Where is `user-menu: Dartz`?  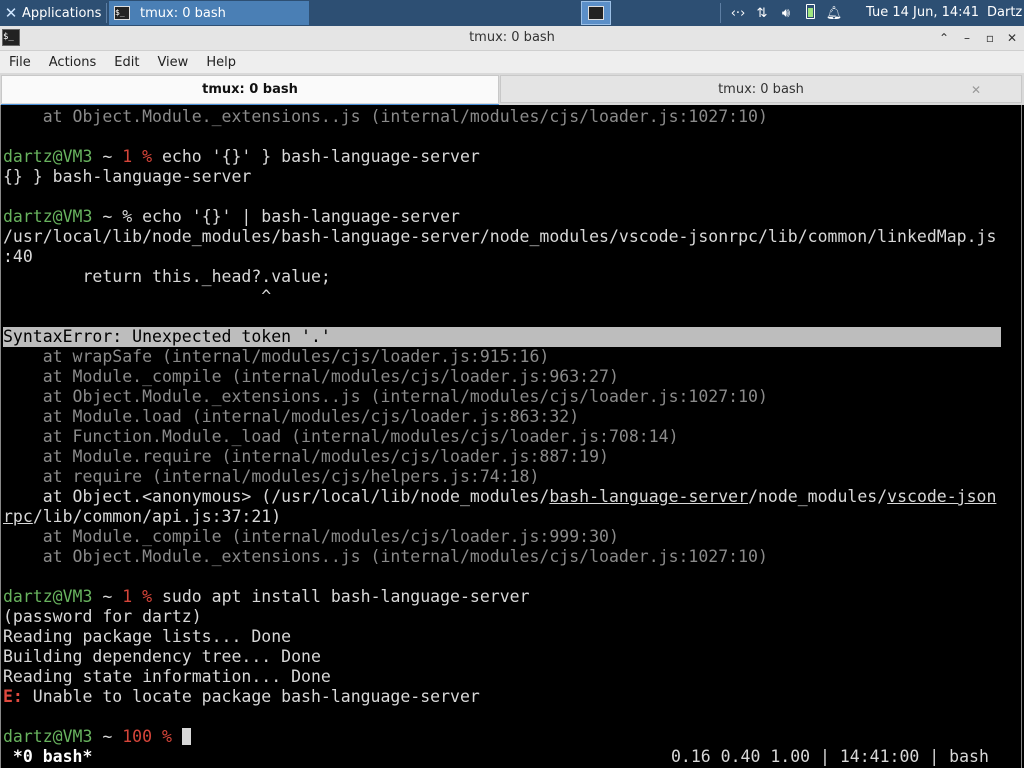 user-menu: Dartz is located at coordinates (1004, 13).